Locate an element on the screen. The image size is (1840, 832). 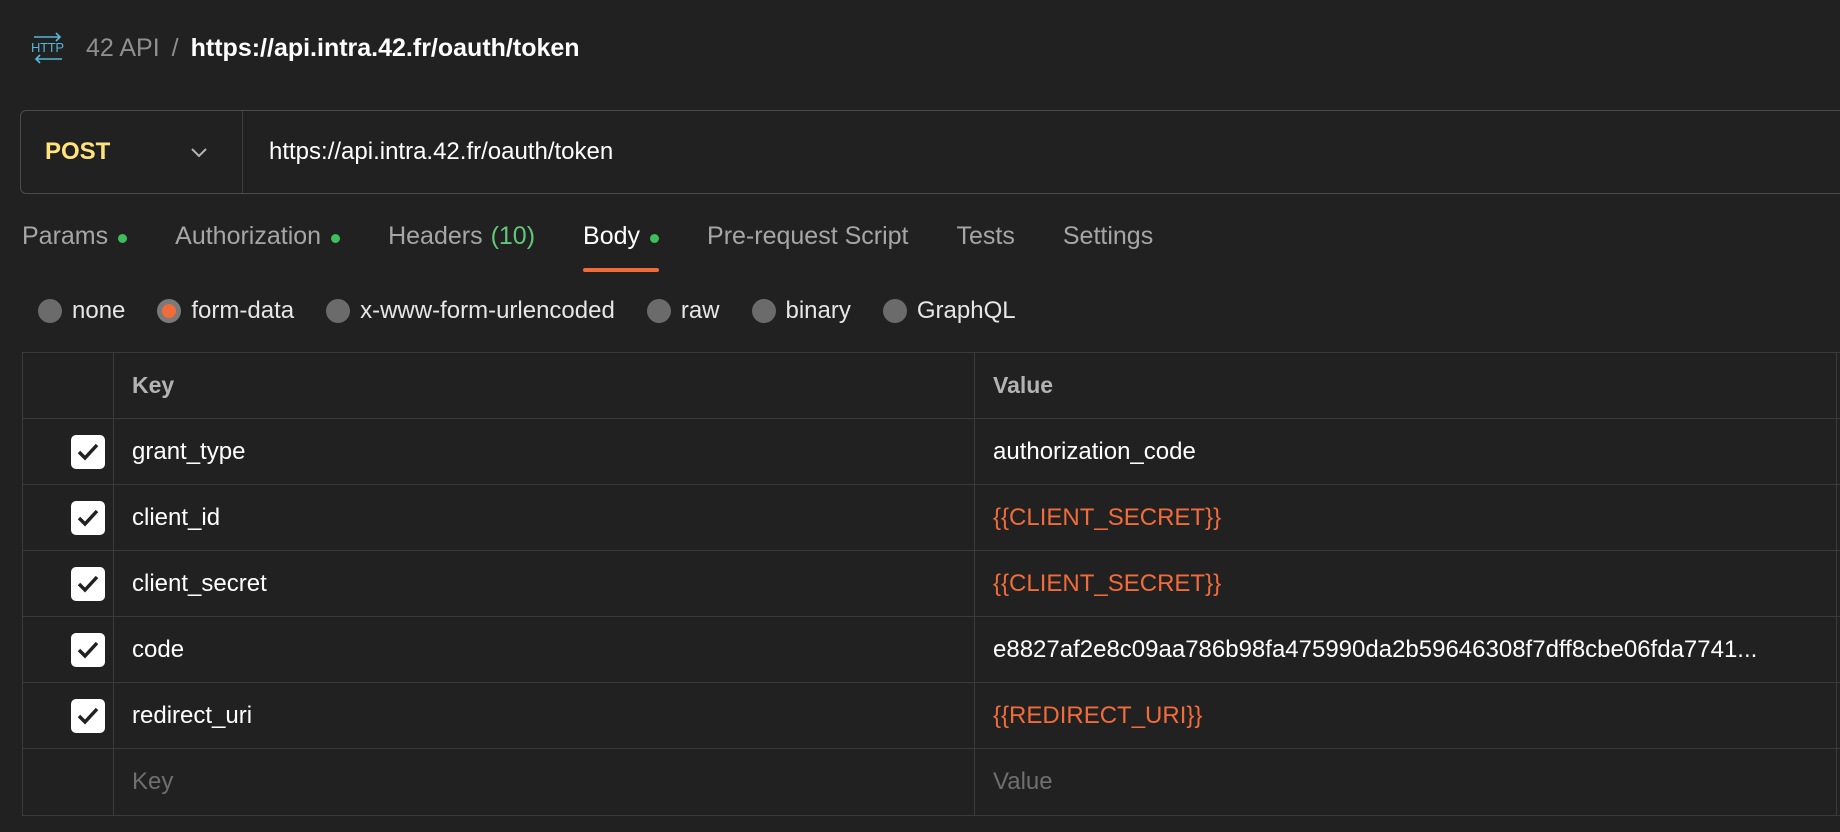
breadcrumb-collection: 42 API is located at coordinates (123, 48).